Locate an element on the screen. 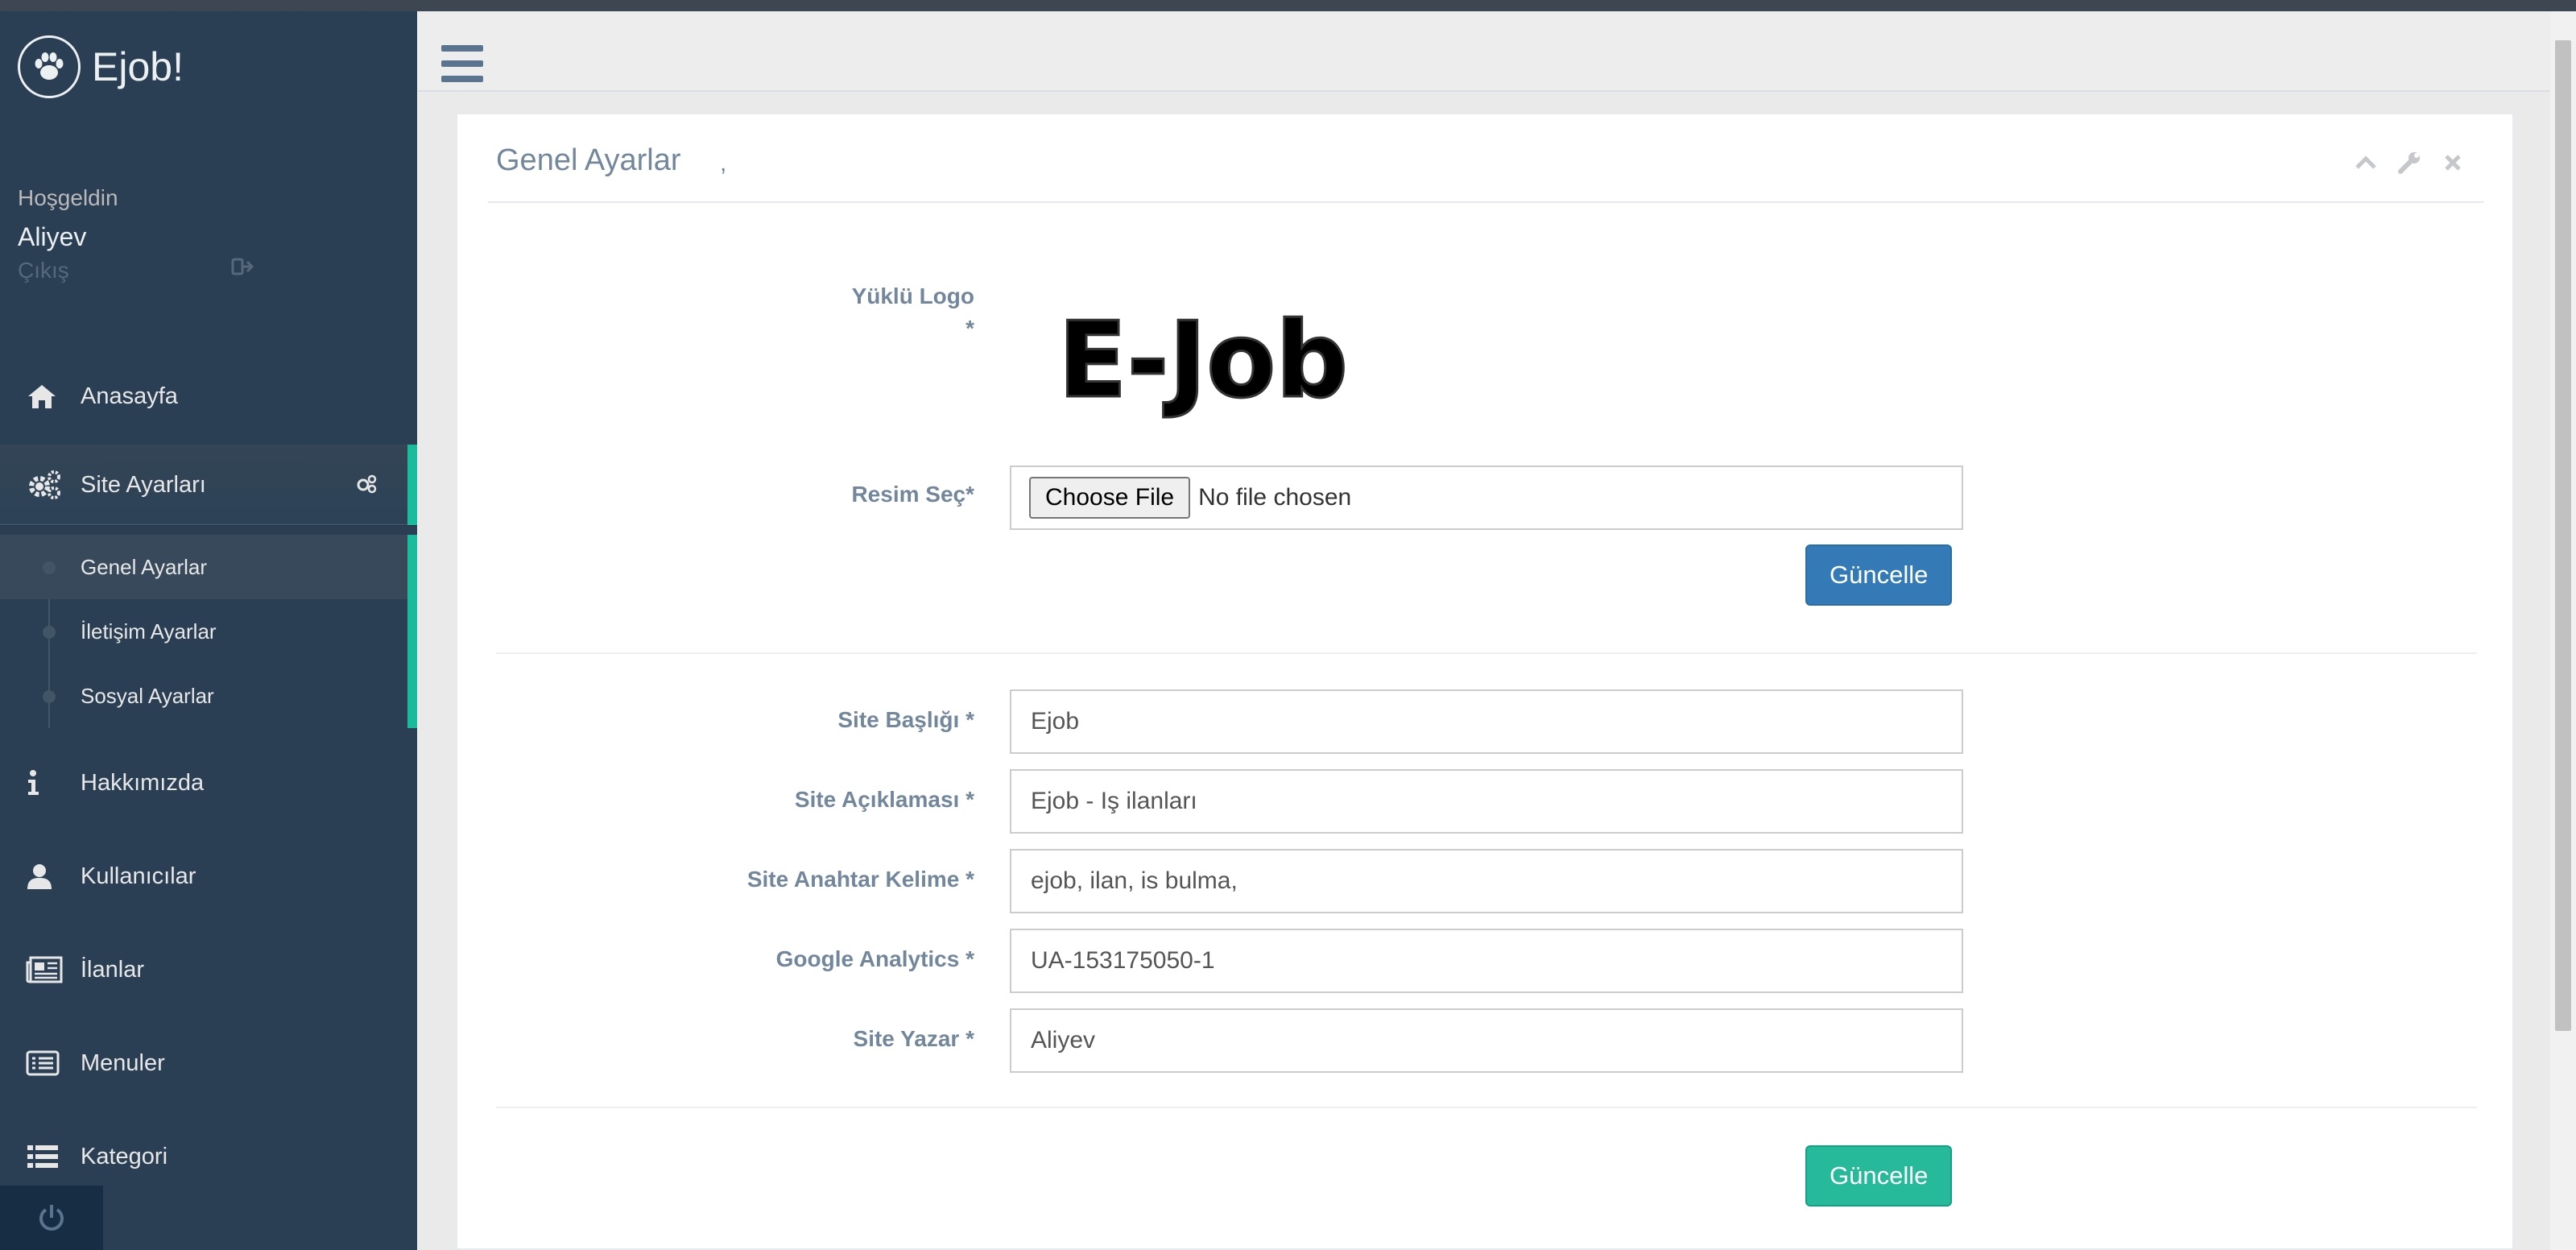  choose-file-button: Choose File is located at coordinates (1110, 498).